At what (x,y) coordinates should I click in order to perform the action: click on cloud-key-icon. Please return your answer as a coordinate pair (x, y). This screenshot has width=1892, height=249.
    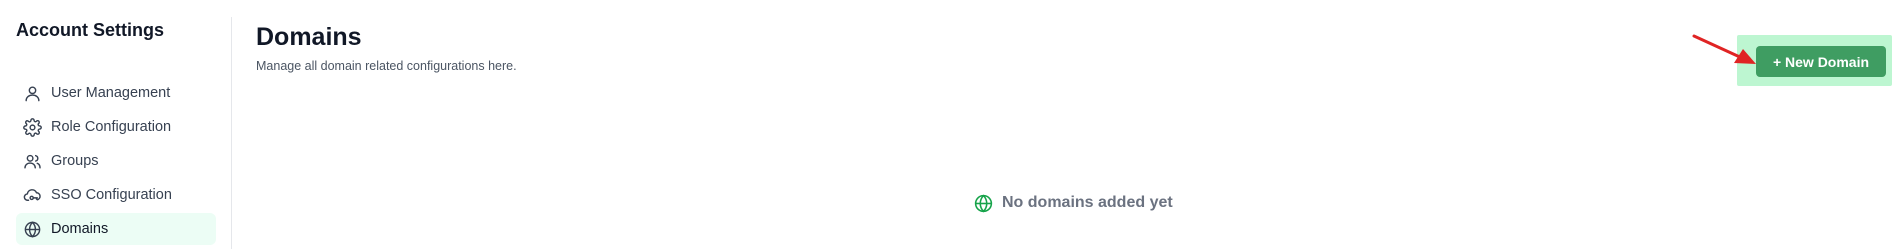
    Looking at the image, I should click on (32, 195).